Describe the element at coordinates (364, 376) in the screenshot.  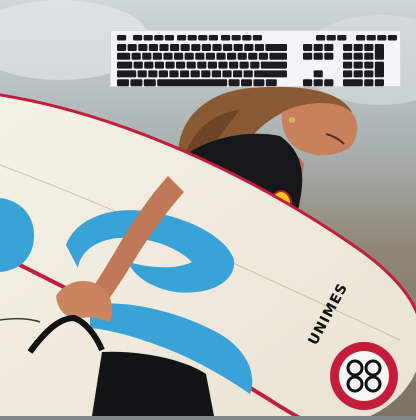
I see `board-logo-inner` at that location.